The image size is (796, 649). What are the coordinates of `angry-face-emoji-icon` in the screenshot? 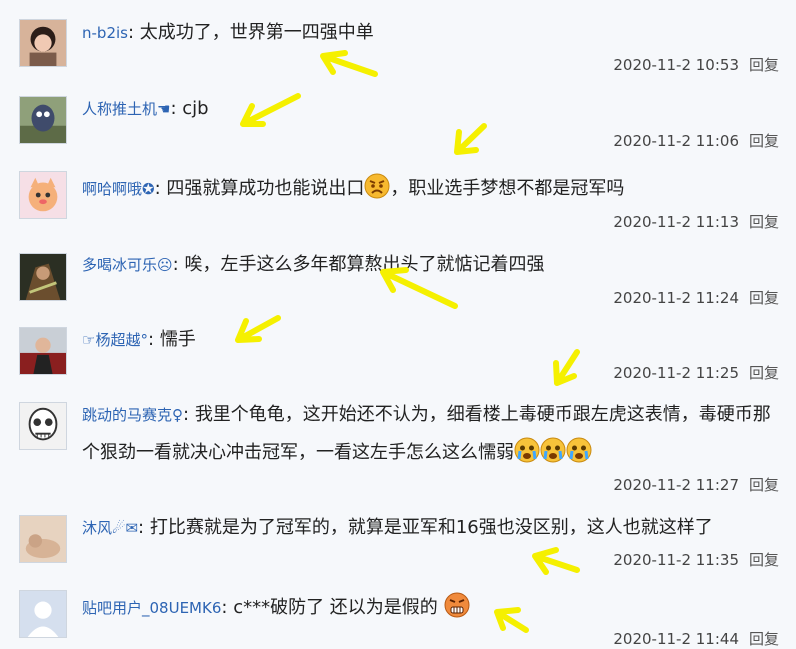 It's located at (377, 186).